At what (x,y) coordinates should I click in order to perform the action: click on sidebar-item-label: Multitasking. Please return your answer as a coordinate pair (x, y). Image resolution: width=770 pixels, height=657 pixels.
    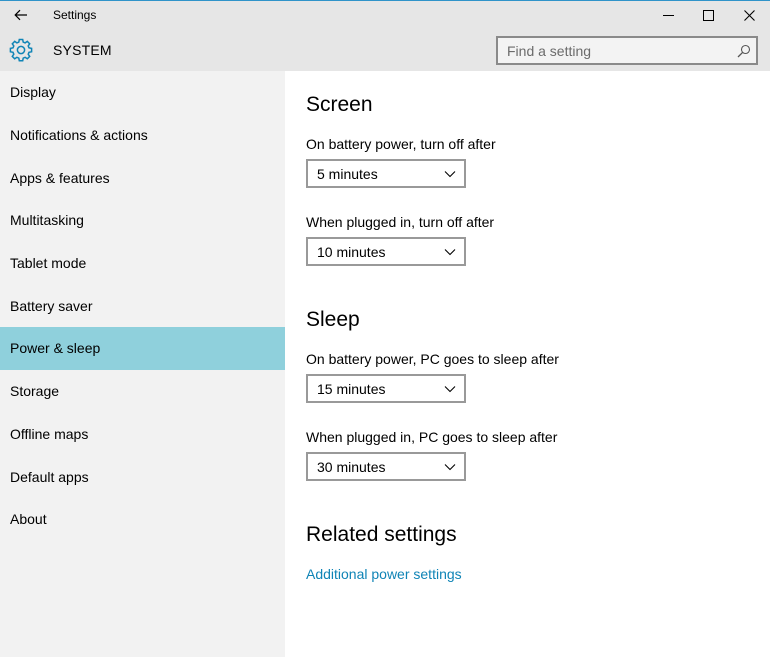
    Looking at the image, I should click on (47, 220).